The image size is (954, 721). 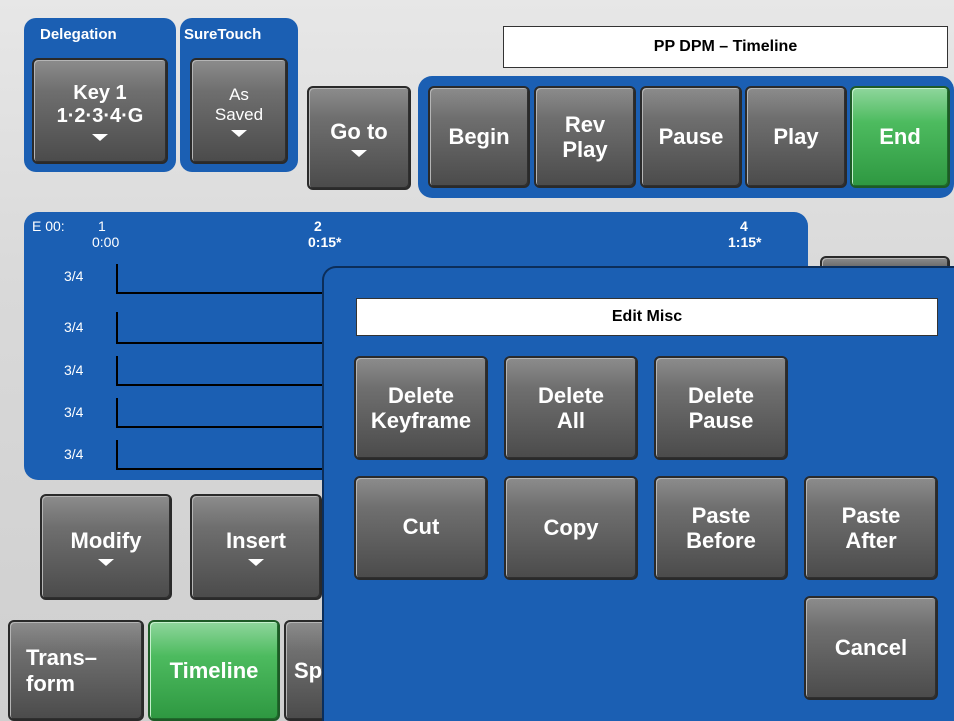 I want to click on modify-button-label: Modify, so click(x=106, y=540).